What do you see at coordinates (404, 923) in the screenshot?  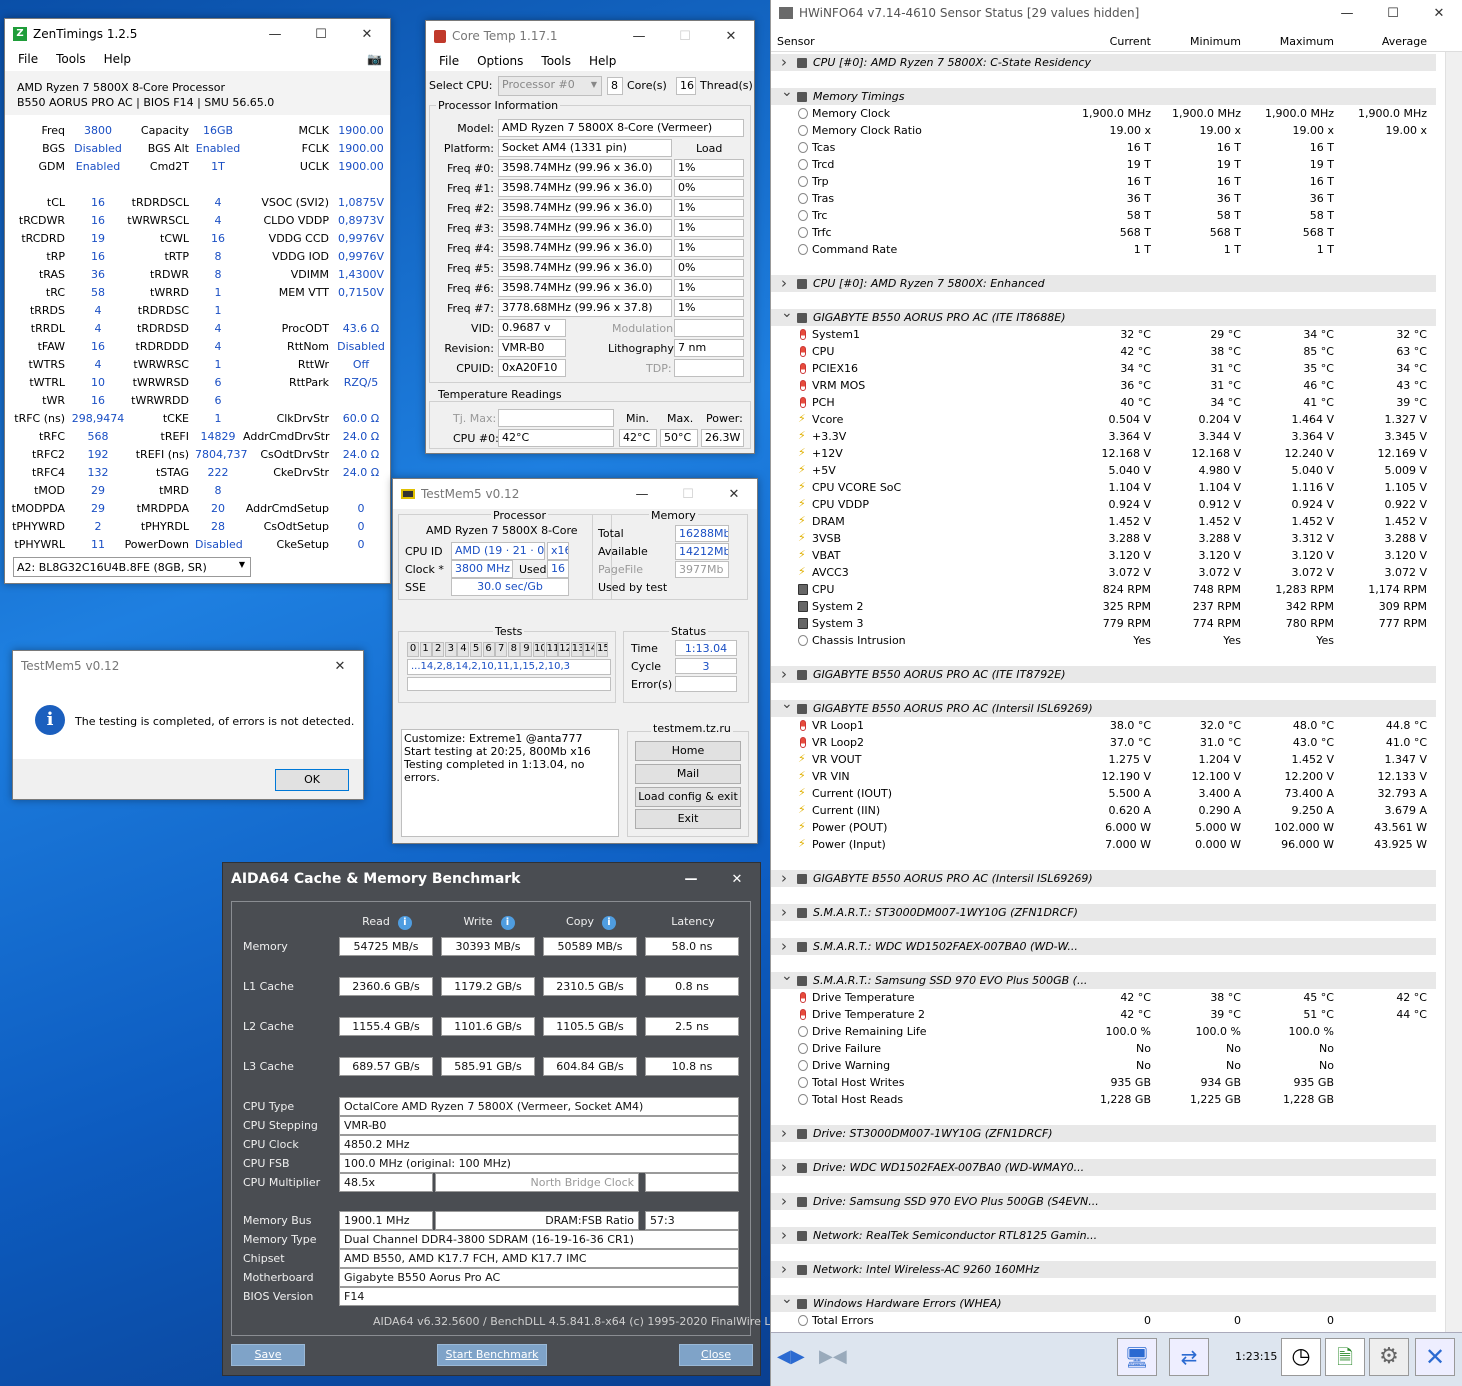 I see `info-icon: i` at bounding box center [404, 923].